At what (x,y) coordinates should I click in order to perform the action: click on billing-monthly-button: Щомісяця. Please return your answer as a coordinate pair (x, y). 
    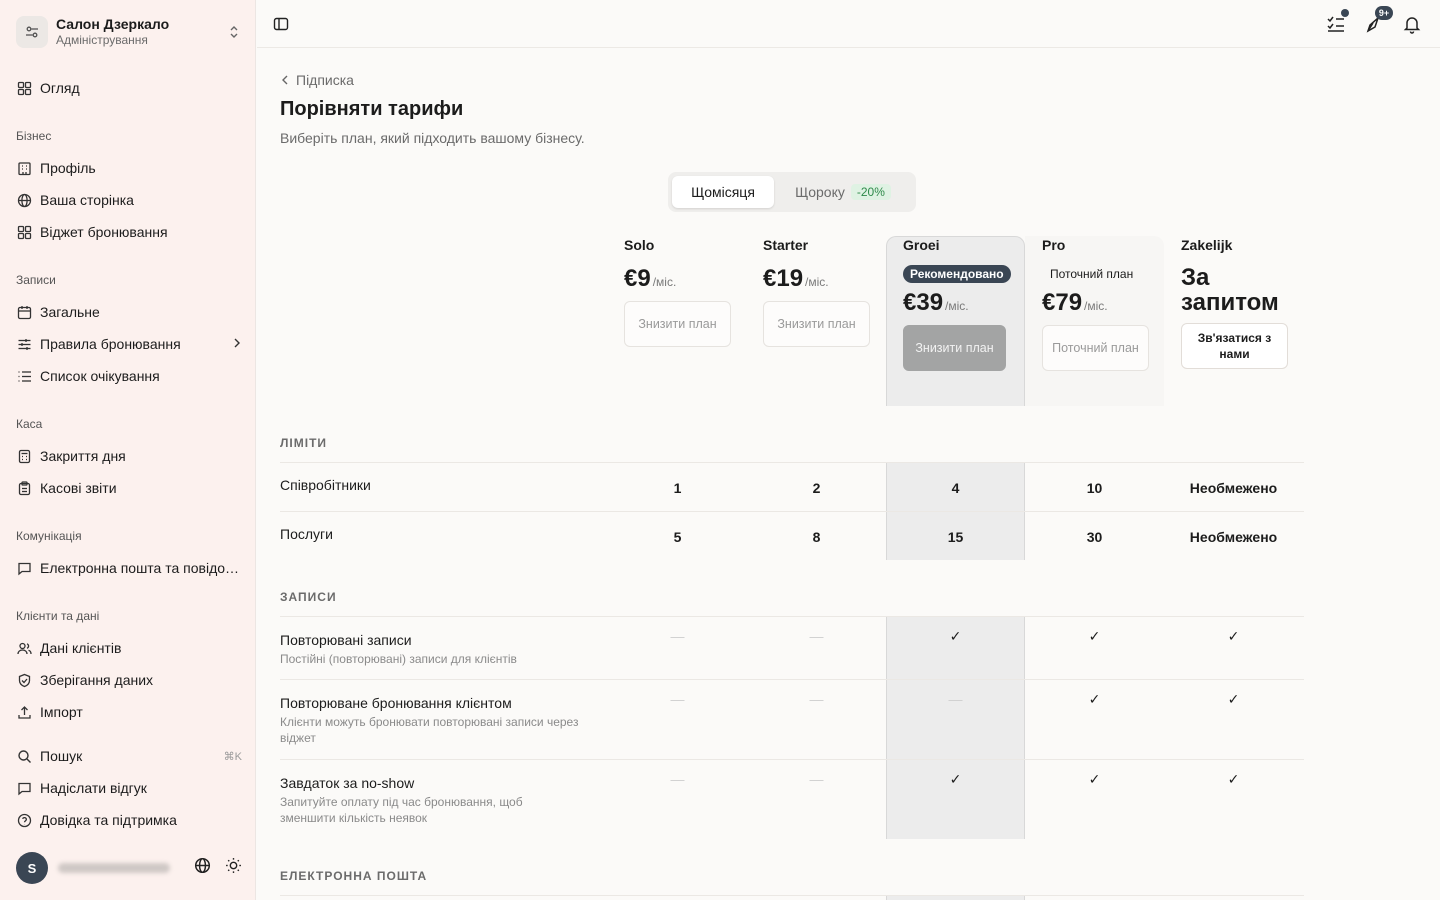
    Looking at the image, I should click on (723, 192).